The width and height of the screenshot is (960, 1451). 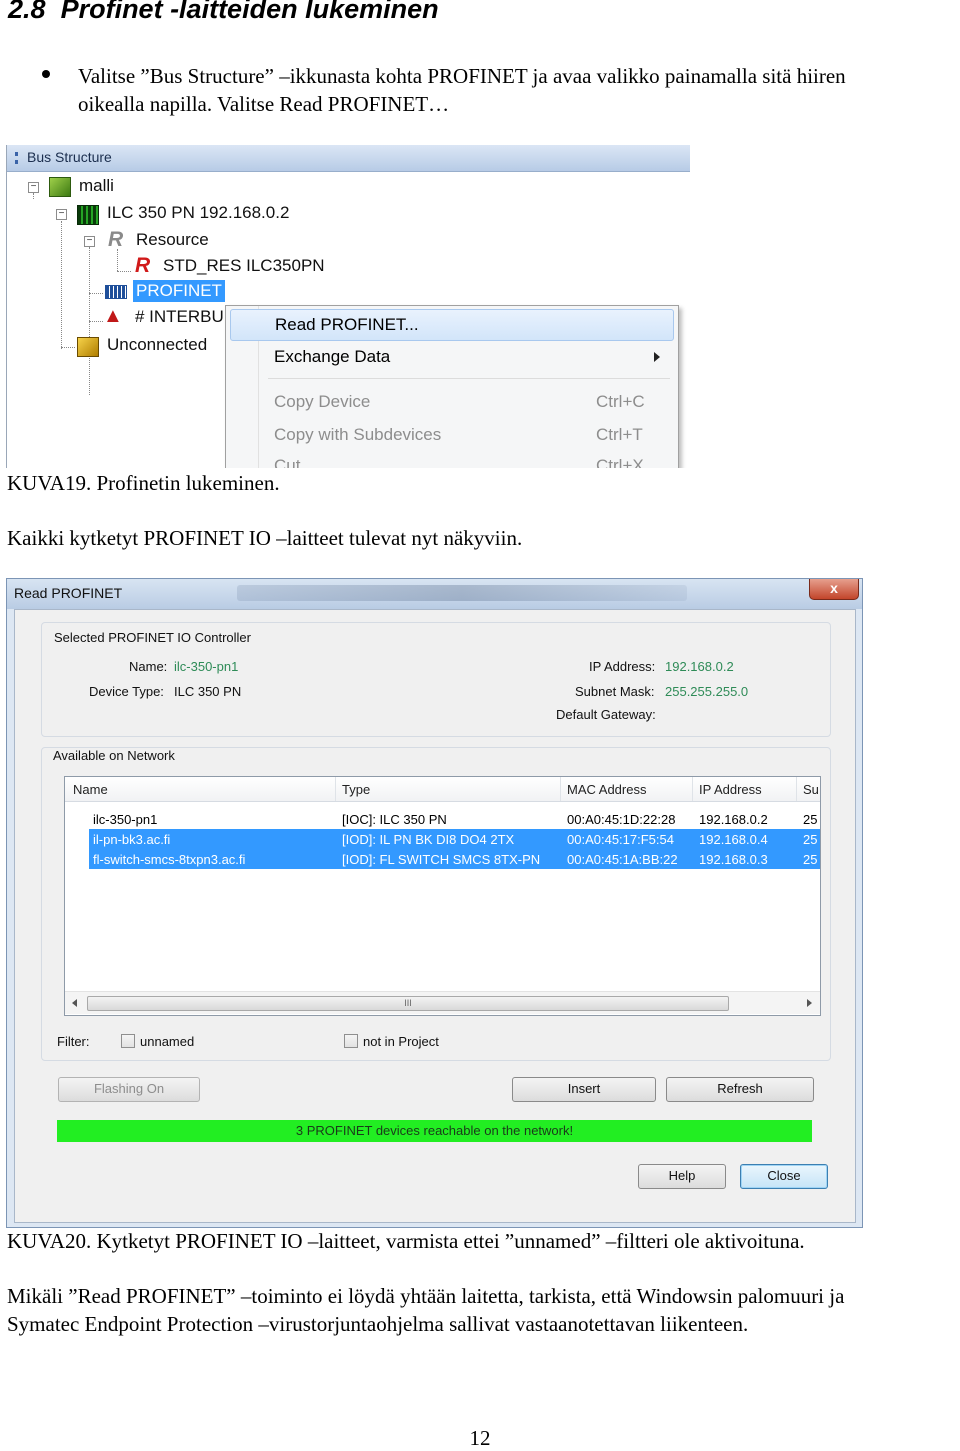 I want to click on tree-item-interbus: # INTERBU, so click(x=179, y=317).